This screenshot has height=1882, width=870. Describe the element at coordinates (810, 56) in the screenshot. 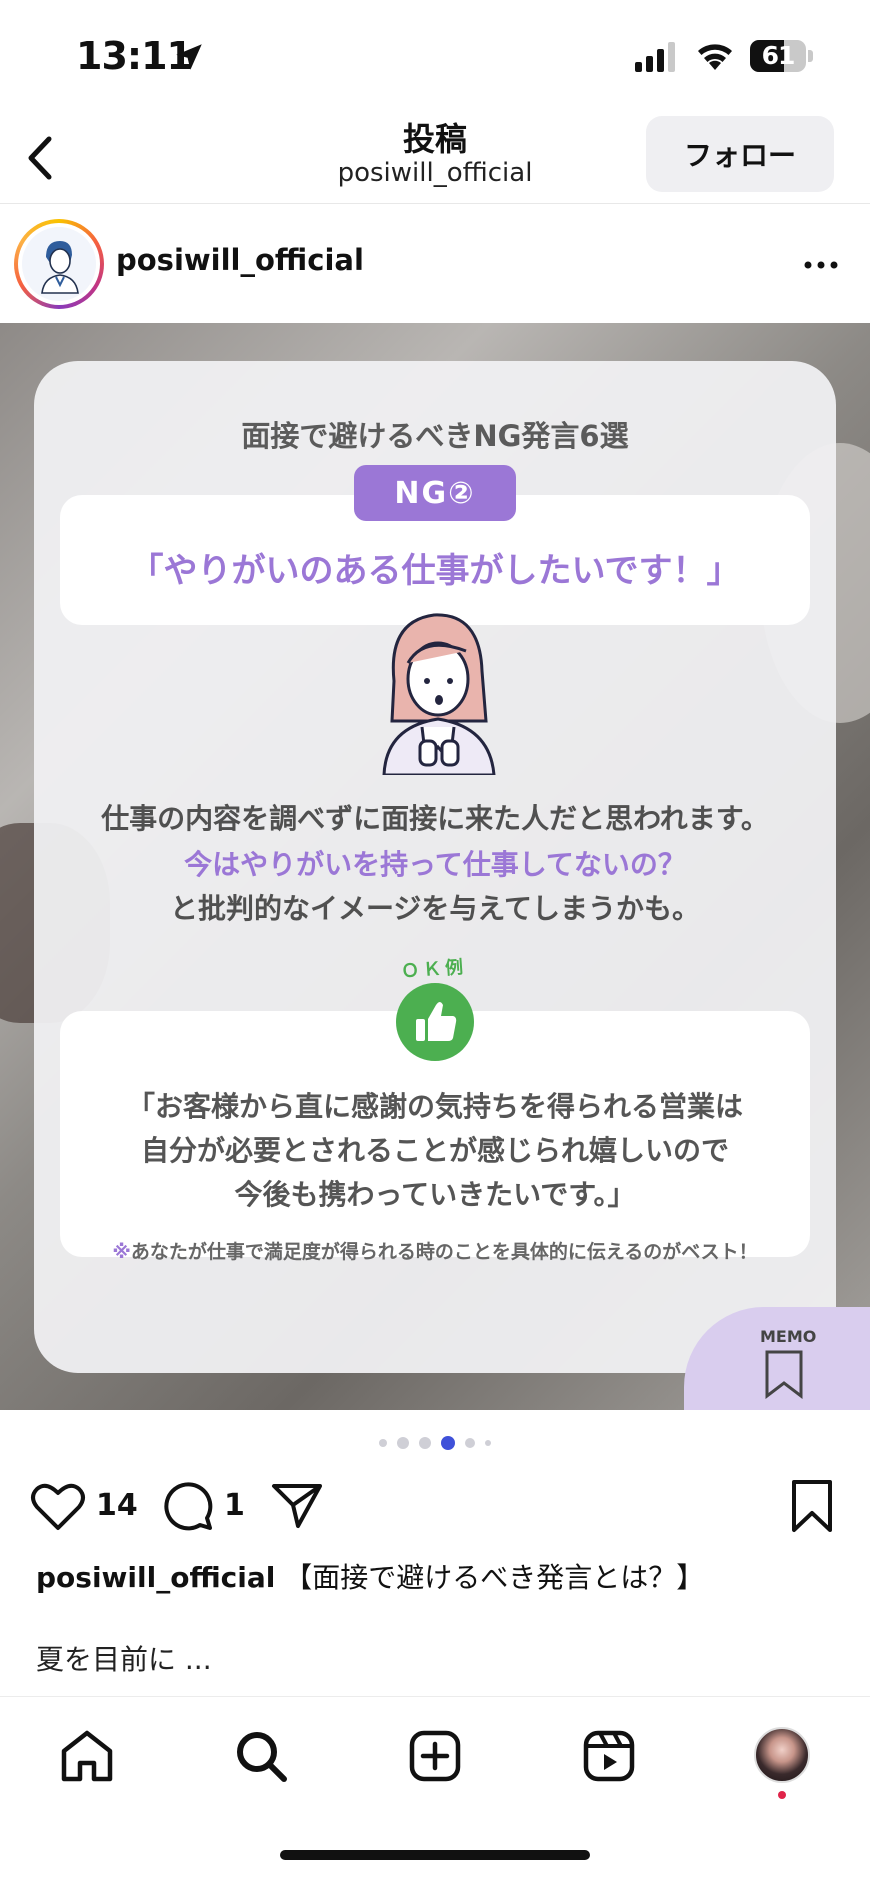

I see `battery-tip` at that location.